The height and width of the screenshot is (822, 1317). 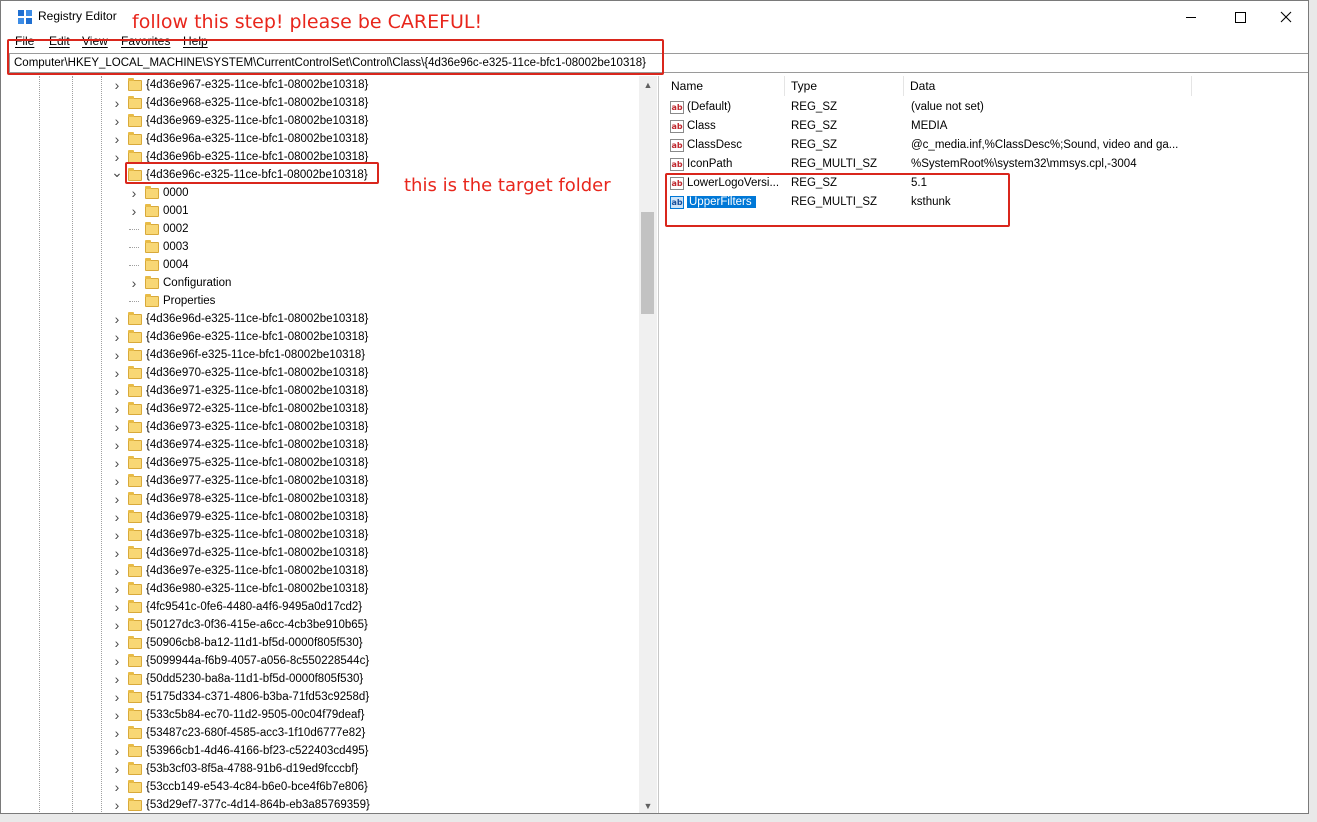 I want to click on tree-item: › {533c5b84-ec70-11d2-9505-00c04f79deaf}, so click(x=238, y=715).